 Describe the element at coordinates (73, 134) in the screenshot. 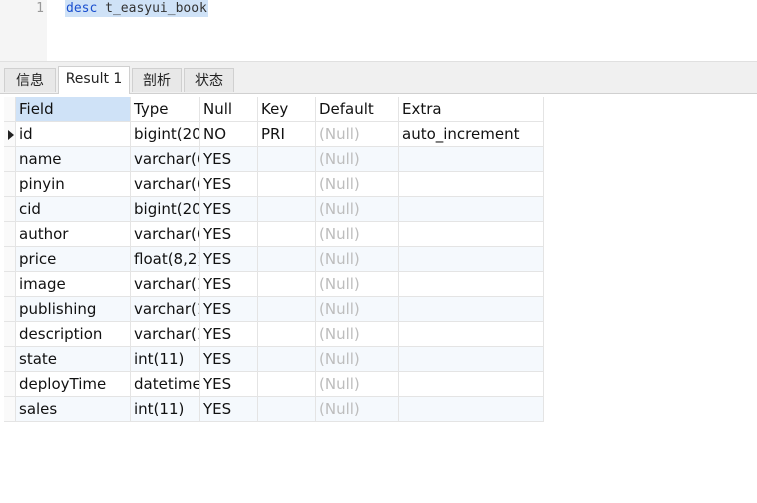

I see `cell-field: id` at that location.